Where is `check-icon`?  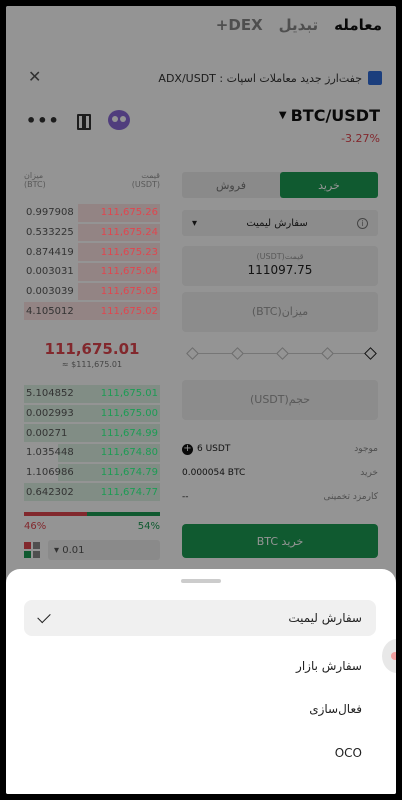
check-icon is located at coordinates (44, 616).